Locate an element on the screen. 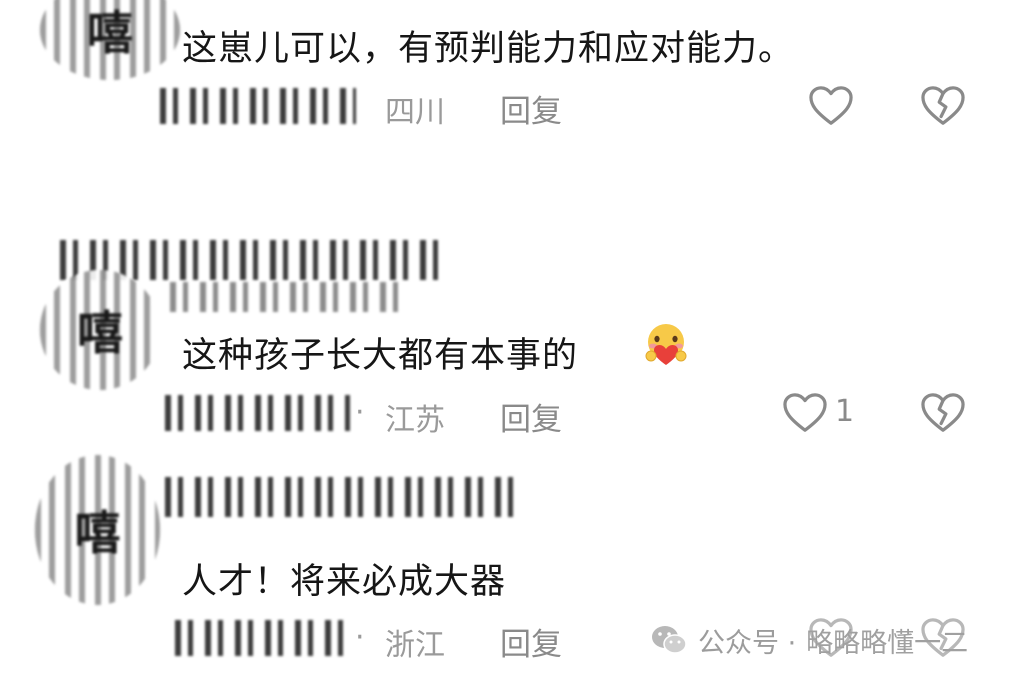  comment-text: 这崽儿可以，有预判能力和应对能力。 is located at coordinates (488, 49).